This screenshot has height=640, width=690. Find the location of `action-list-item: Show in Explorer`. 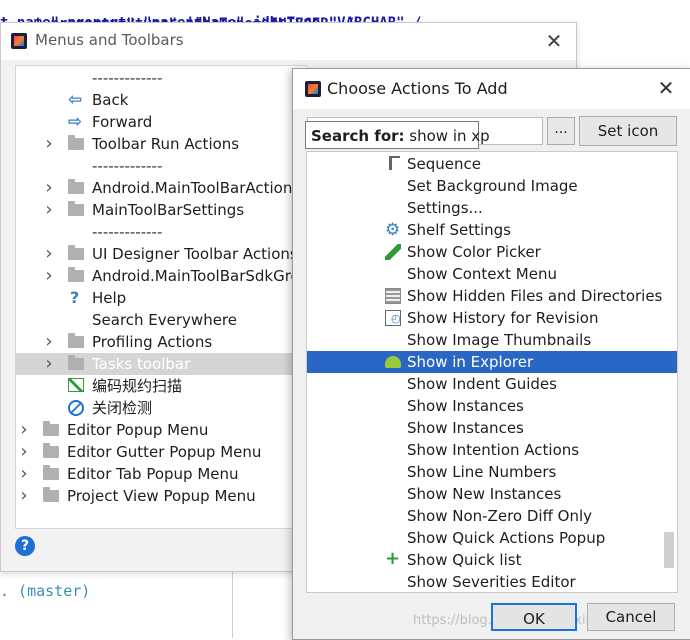

action-list-item: Show in Explorer is located at coordinates (492, 362).